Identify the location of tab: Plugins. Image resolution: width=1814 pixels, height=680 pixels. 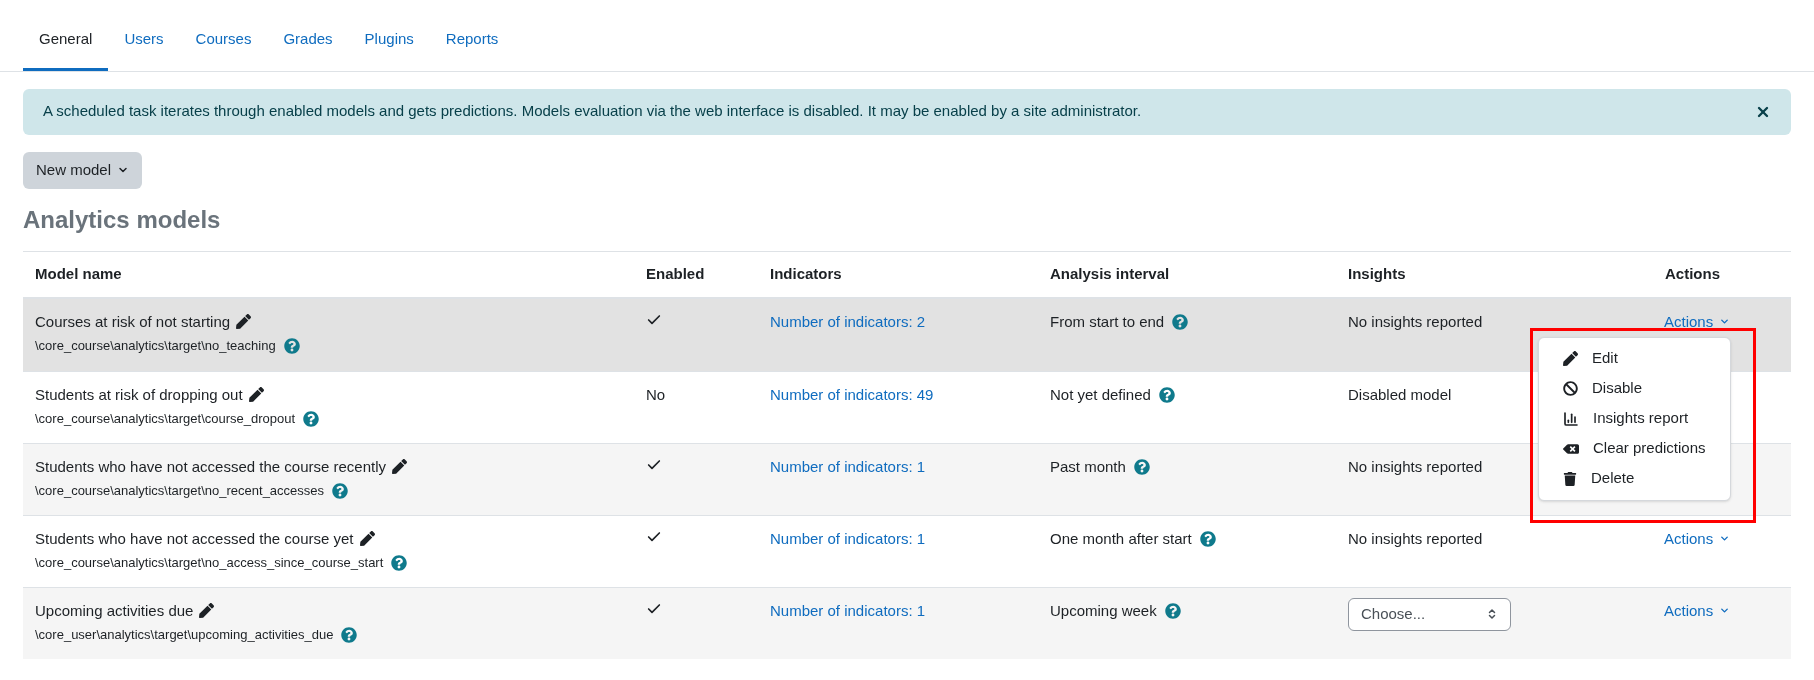
(389, 45).